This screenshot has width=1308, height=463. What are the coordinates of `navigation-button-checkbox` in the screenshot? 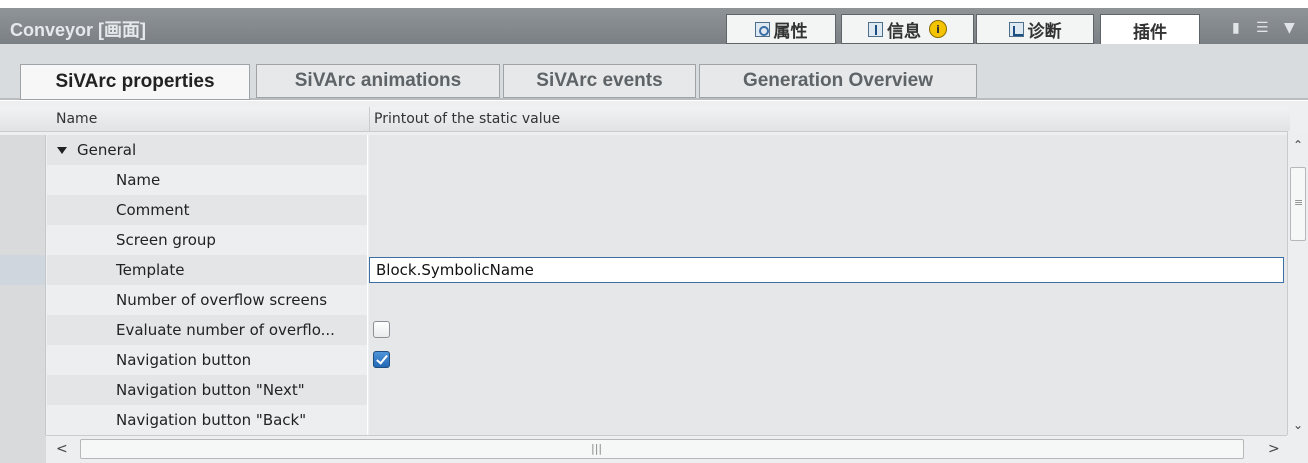 It's located at (381, 359).